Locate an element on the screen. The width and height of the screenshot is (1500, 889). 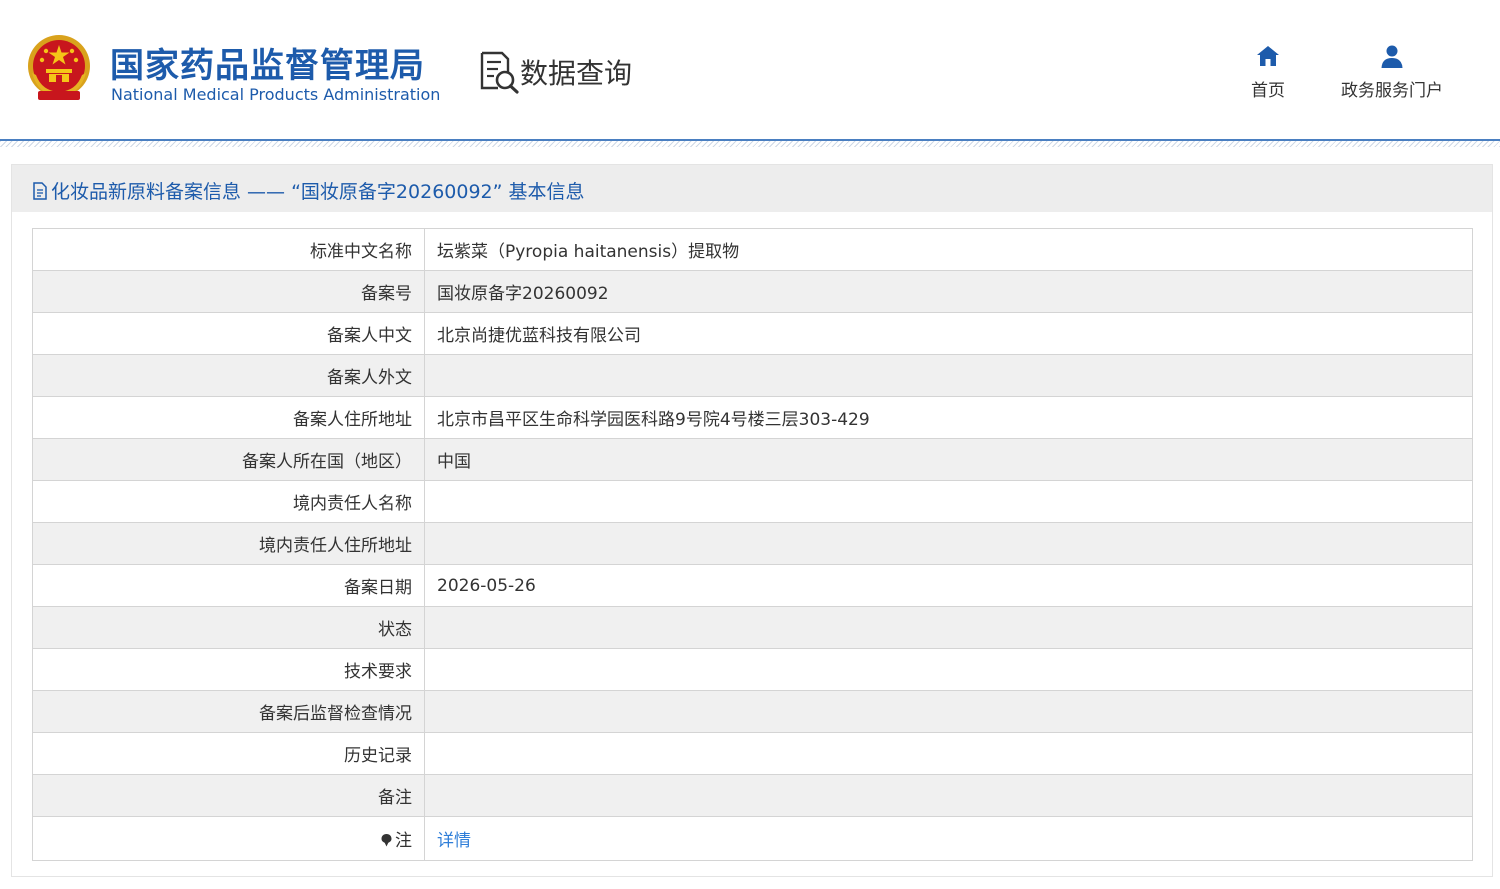
table-row: 备注 is located at coordinates (752, 795).